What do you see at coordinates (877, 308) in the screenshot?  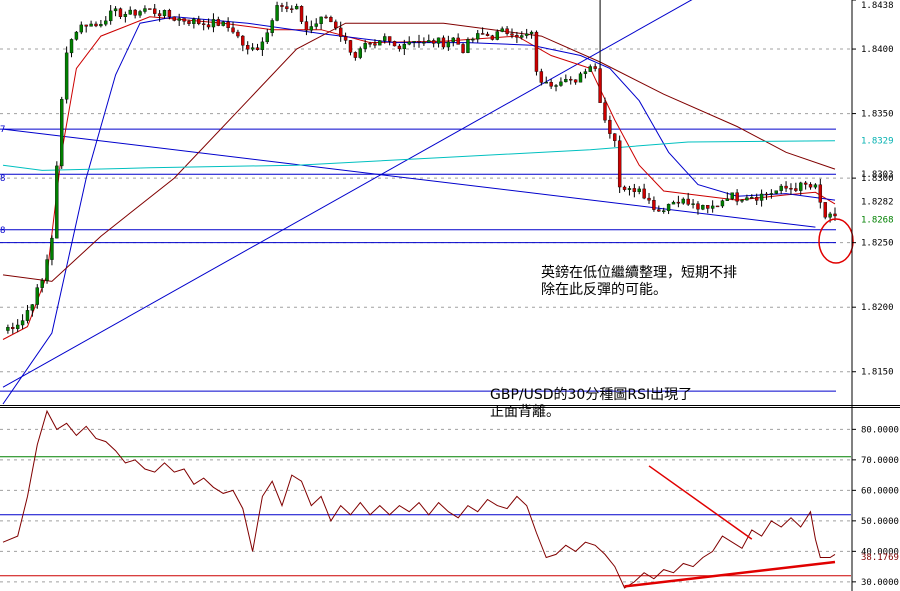 I see `y-tick-label: 1.8200` at bounding box center [877, 308].